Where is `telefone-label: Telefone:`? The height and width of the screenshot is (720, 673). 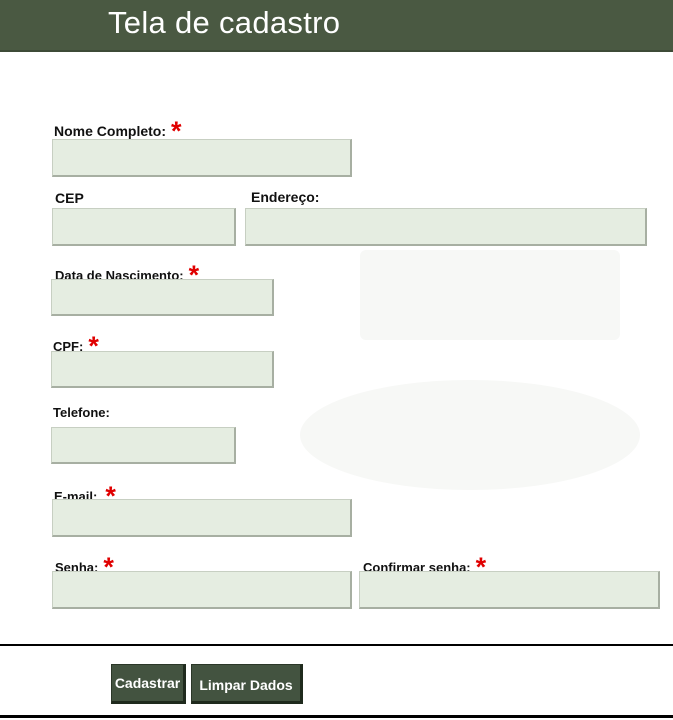
telefone-label: Telefone: is located at coordinates (81, 412).